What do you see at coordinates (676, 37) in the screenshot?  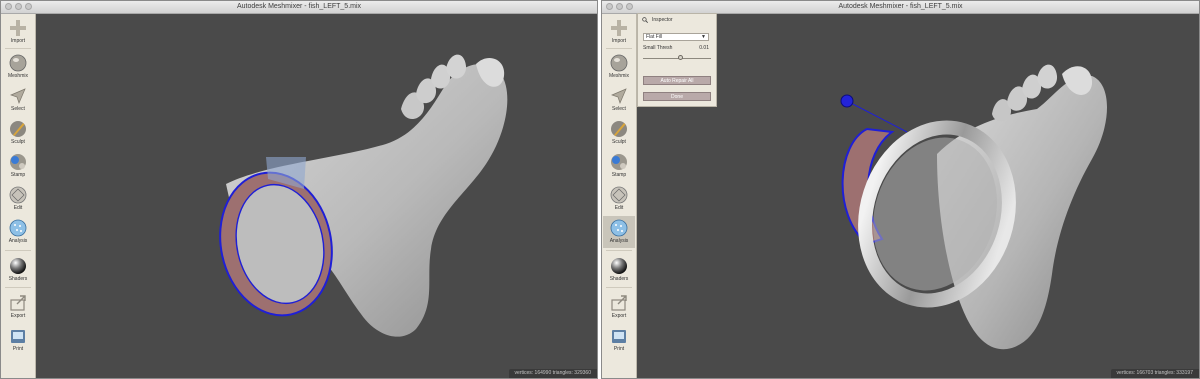 I see `fill-mode-select: Flat Fill ▼` at bounding box center [676, 37].